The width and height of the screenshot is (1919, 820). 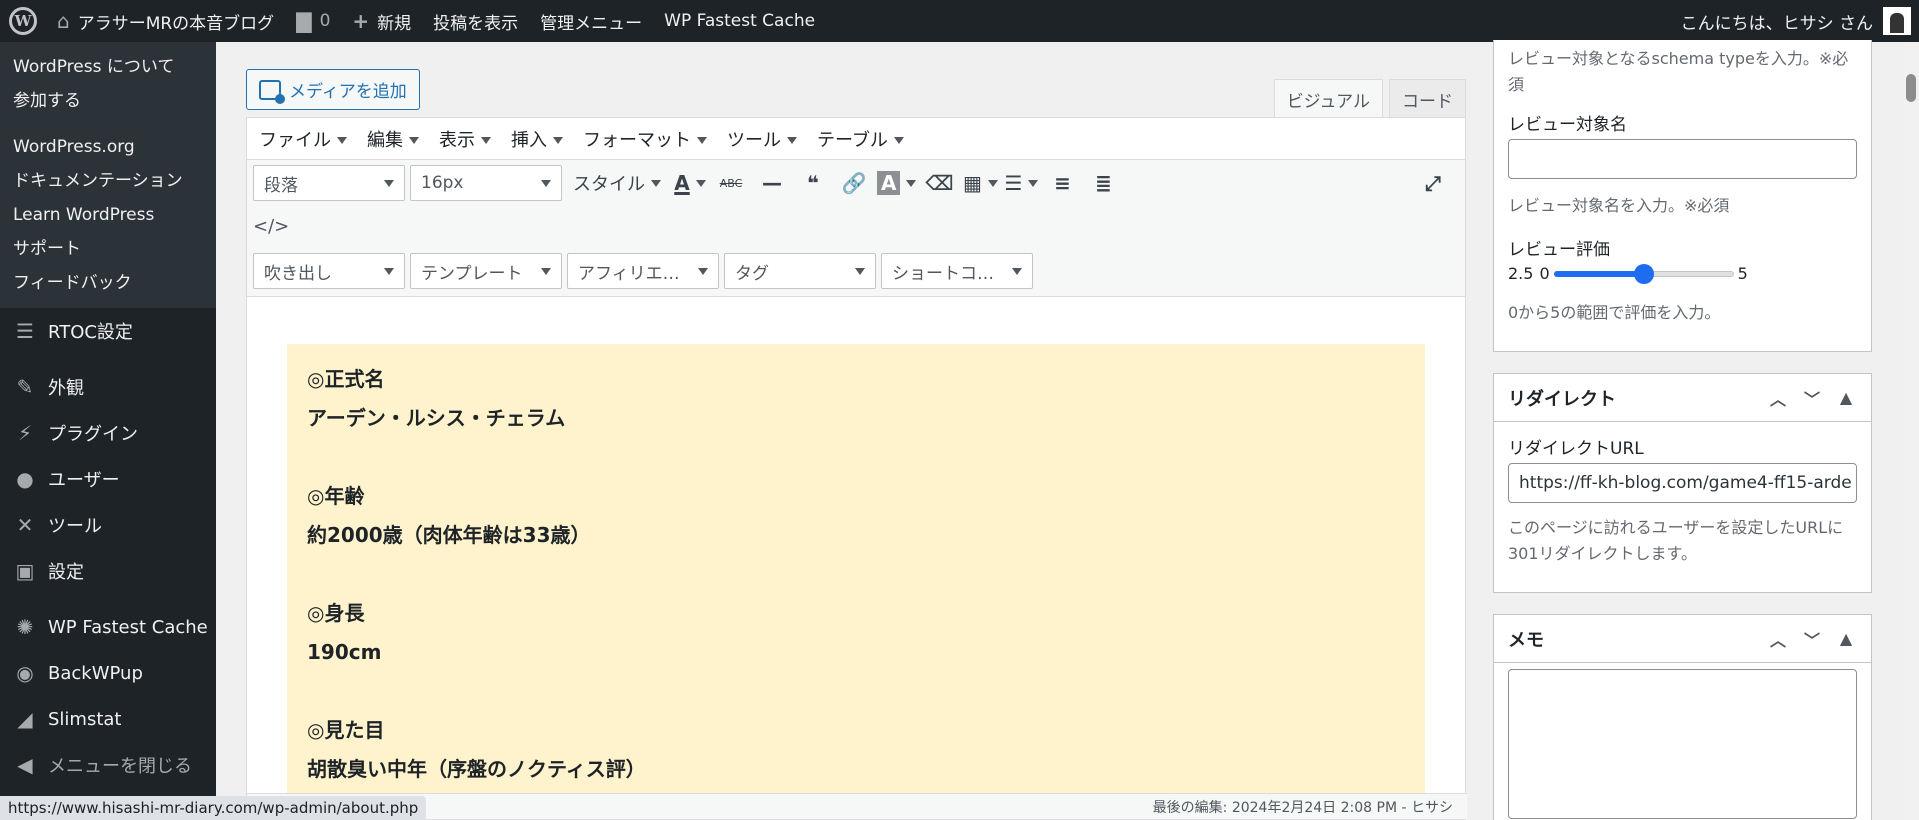 I want to click on table-button: ▦, so click(x=980, y=183).